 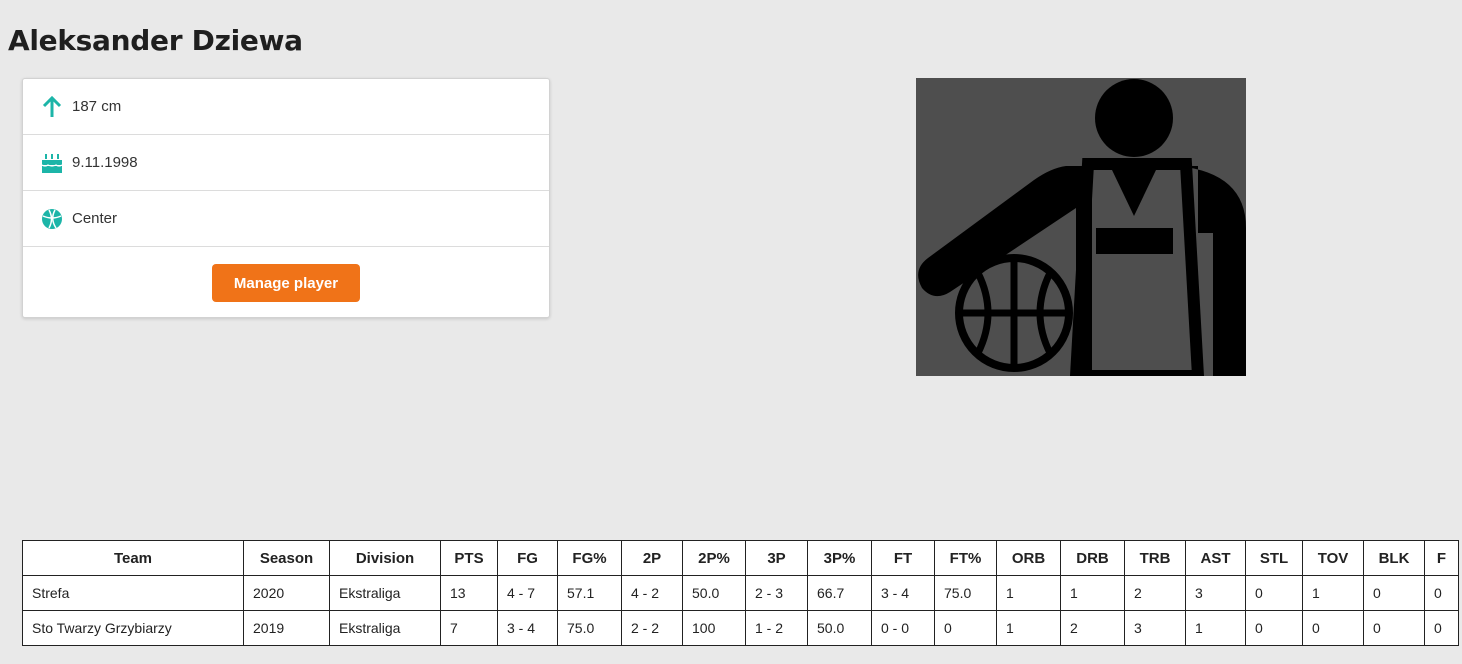 What do you see at coordinates (286, 163) in the screenshot?
I see `info-row-birthdate: 9.11.1998` at bounding box center [286, 163].